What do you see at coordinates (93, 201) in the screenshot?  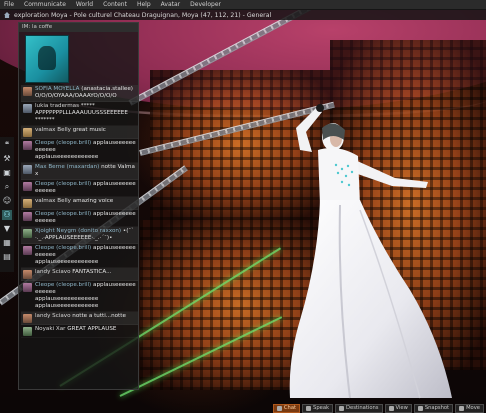 I see `message-text: amazing voice` at bounding box center [93, 201].